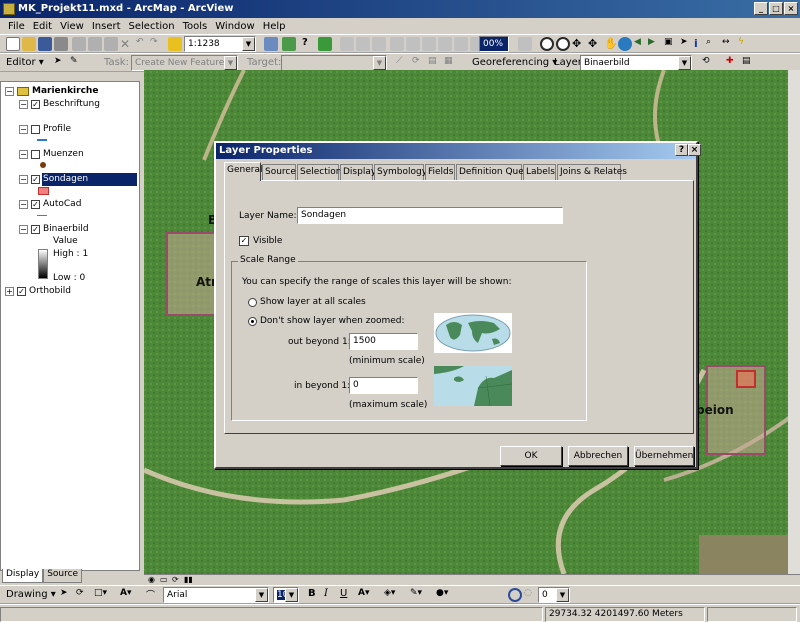  I want to click on split-tool-icon: ⟋, so click(403, 63).